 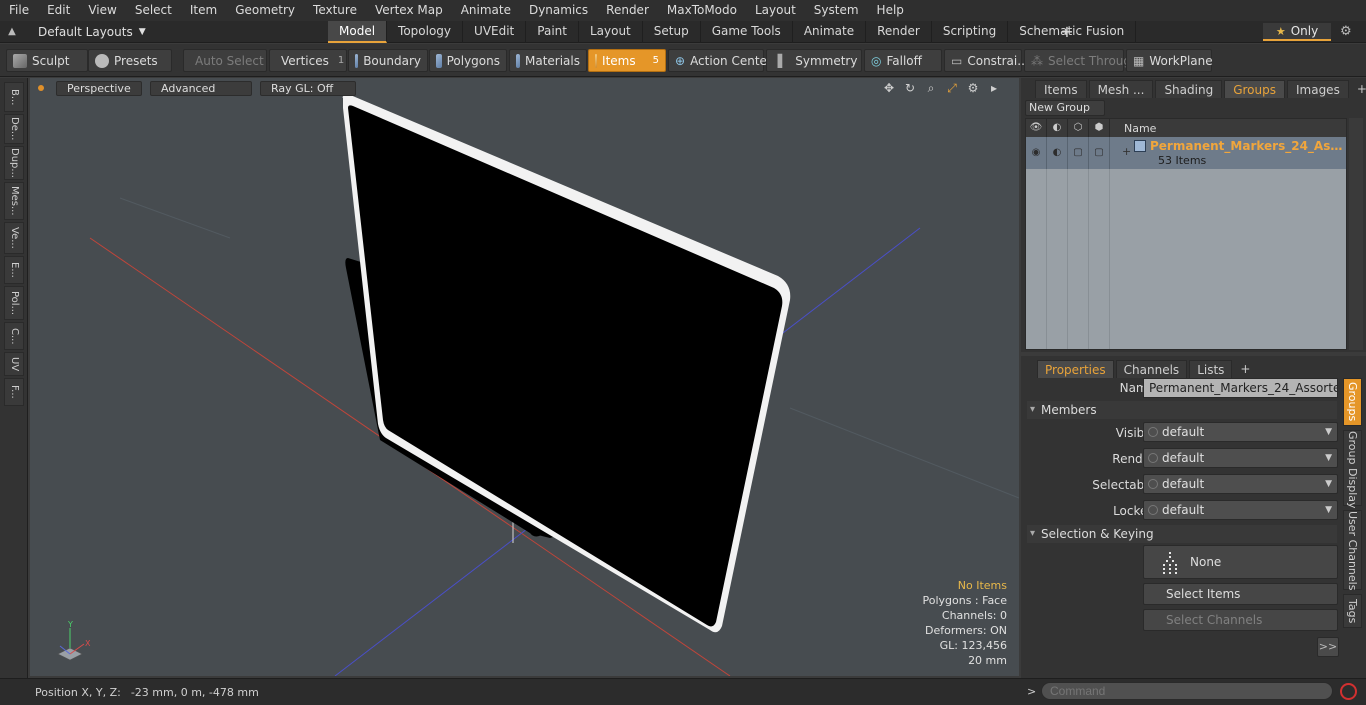 What do you see at coordinates (1240, 510) in the screenshot?
I see `locked-select: default ▼` at bounding box center [1240, 510].